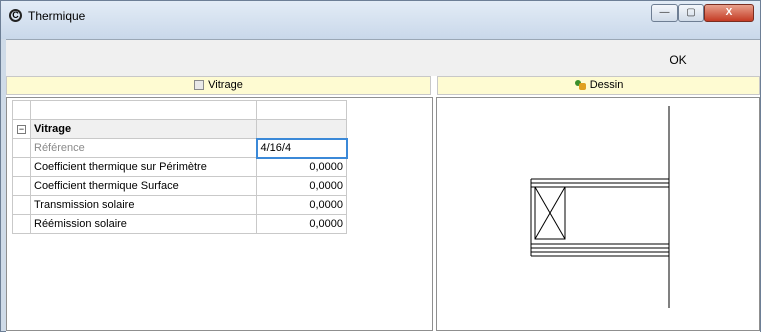 The image size is (761, 332). I want to click on window-title: Thermique, so click(57, 16).